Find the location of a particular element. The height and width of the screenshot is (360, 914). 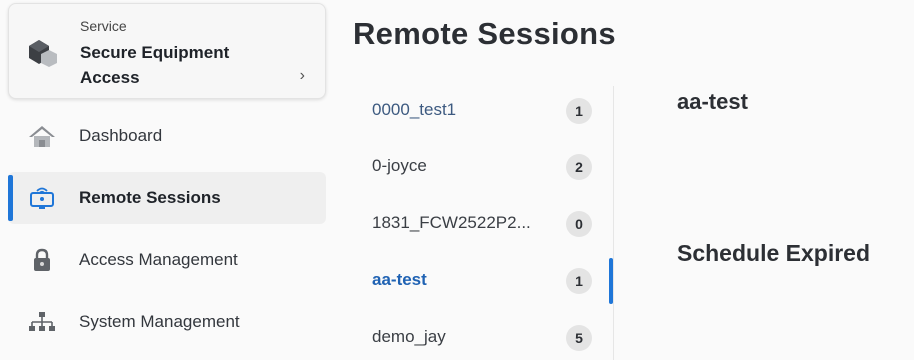

session-count-badge: 0 is located at coordinates (579, 224).